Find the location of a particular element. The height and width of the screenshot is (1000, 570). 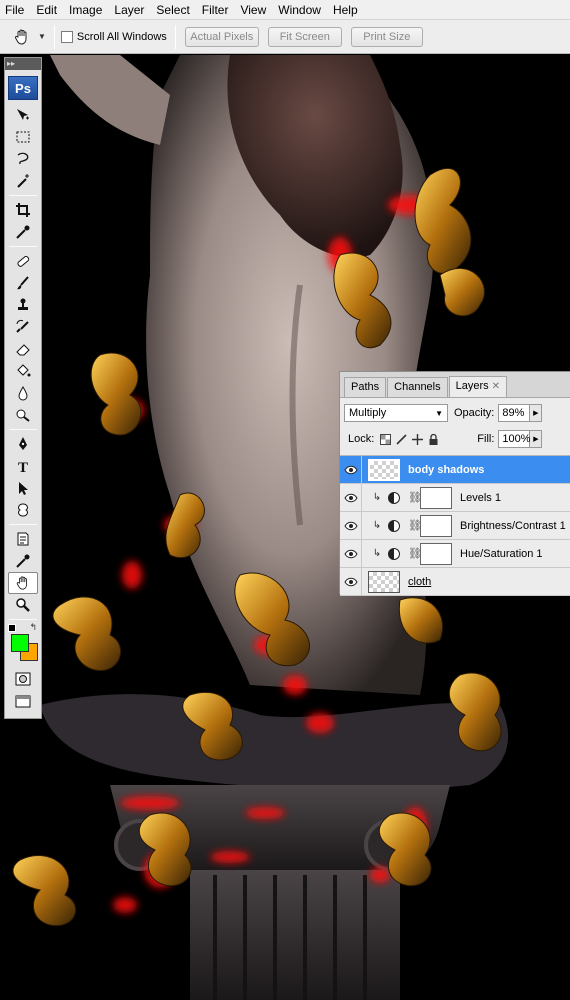

type-tool-icon: T is located at coordinates (23, 466).